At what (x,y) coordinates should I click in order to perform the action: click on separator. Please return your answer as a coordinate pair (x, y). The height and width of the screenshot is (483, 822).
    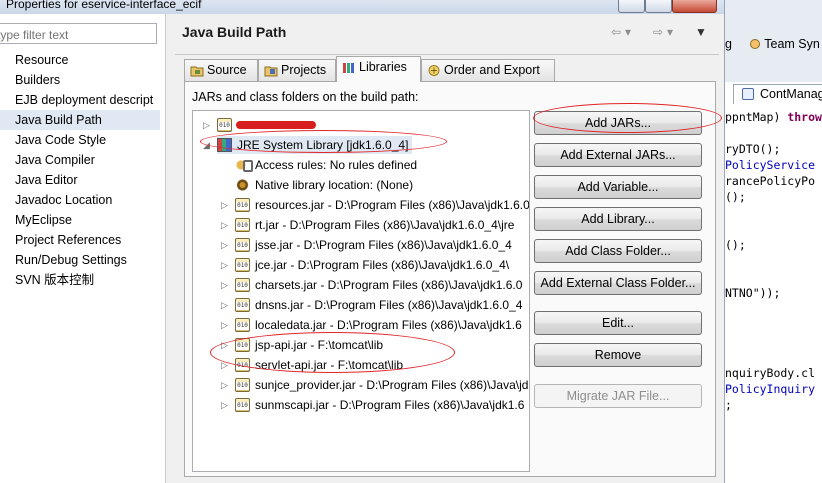
    Looking at the image, I should click on (447, 54).